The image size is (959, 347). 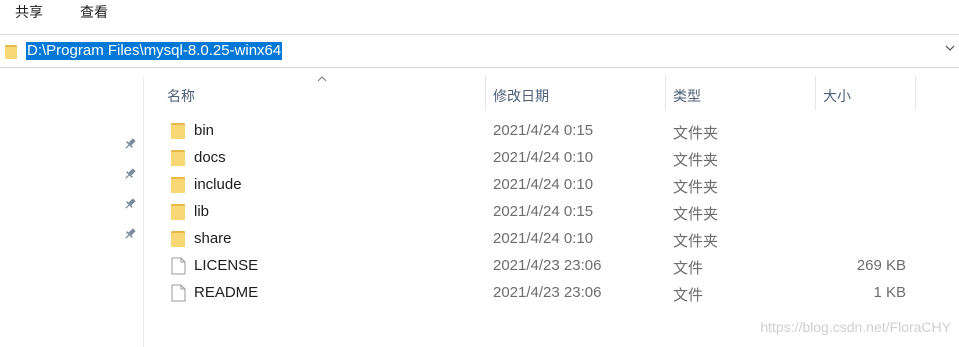 I want to click on file-row: README 2021/4/23 23:06 文件 1 KB, so click(x=548, y=293).